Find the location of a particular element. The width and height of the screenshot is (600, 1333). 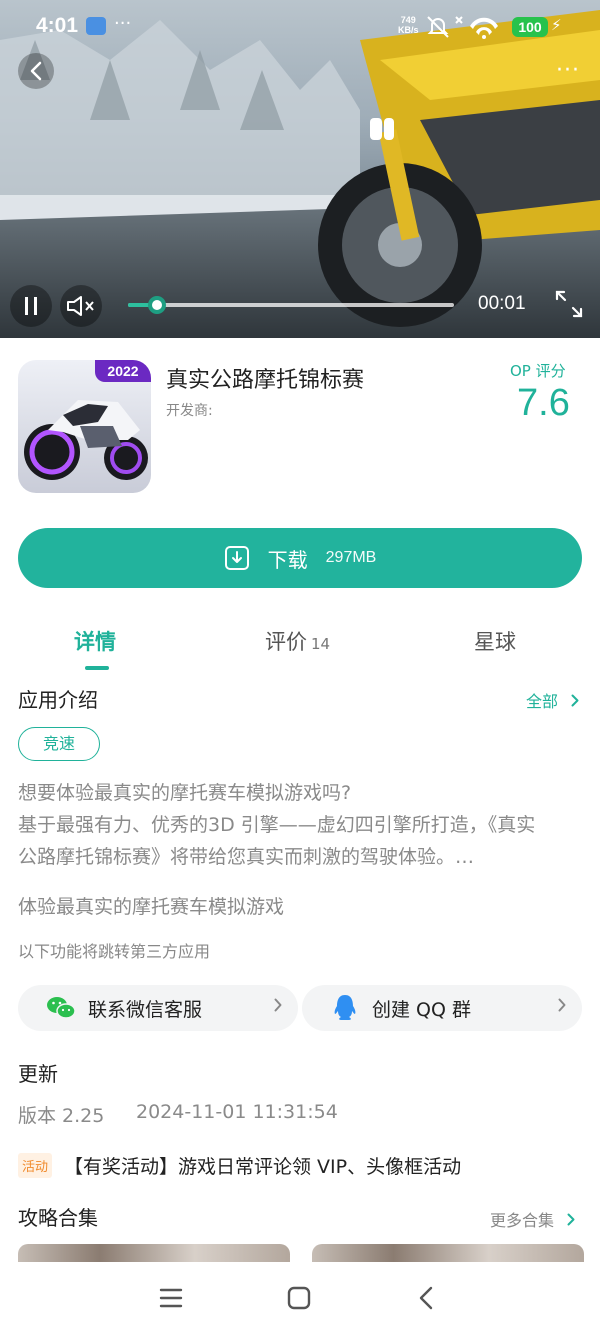

description-line: 基于最强有力、优秀的3D 引擎——虚幻四引擎所打造，《真实 is located at coordinates (277, 825).